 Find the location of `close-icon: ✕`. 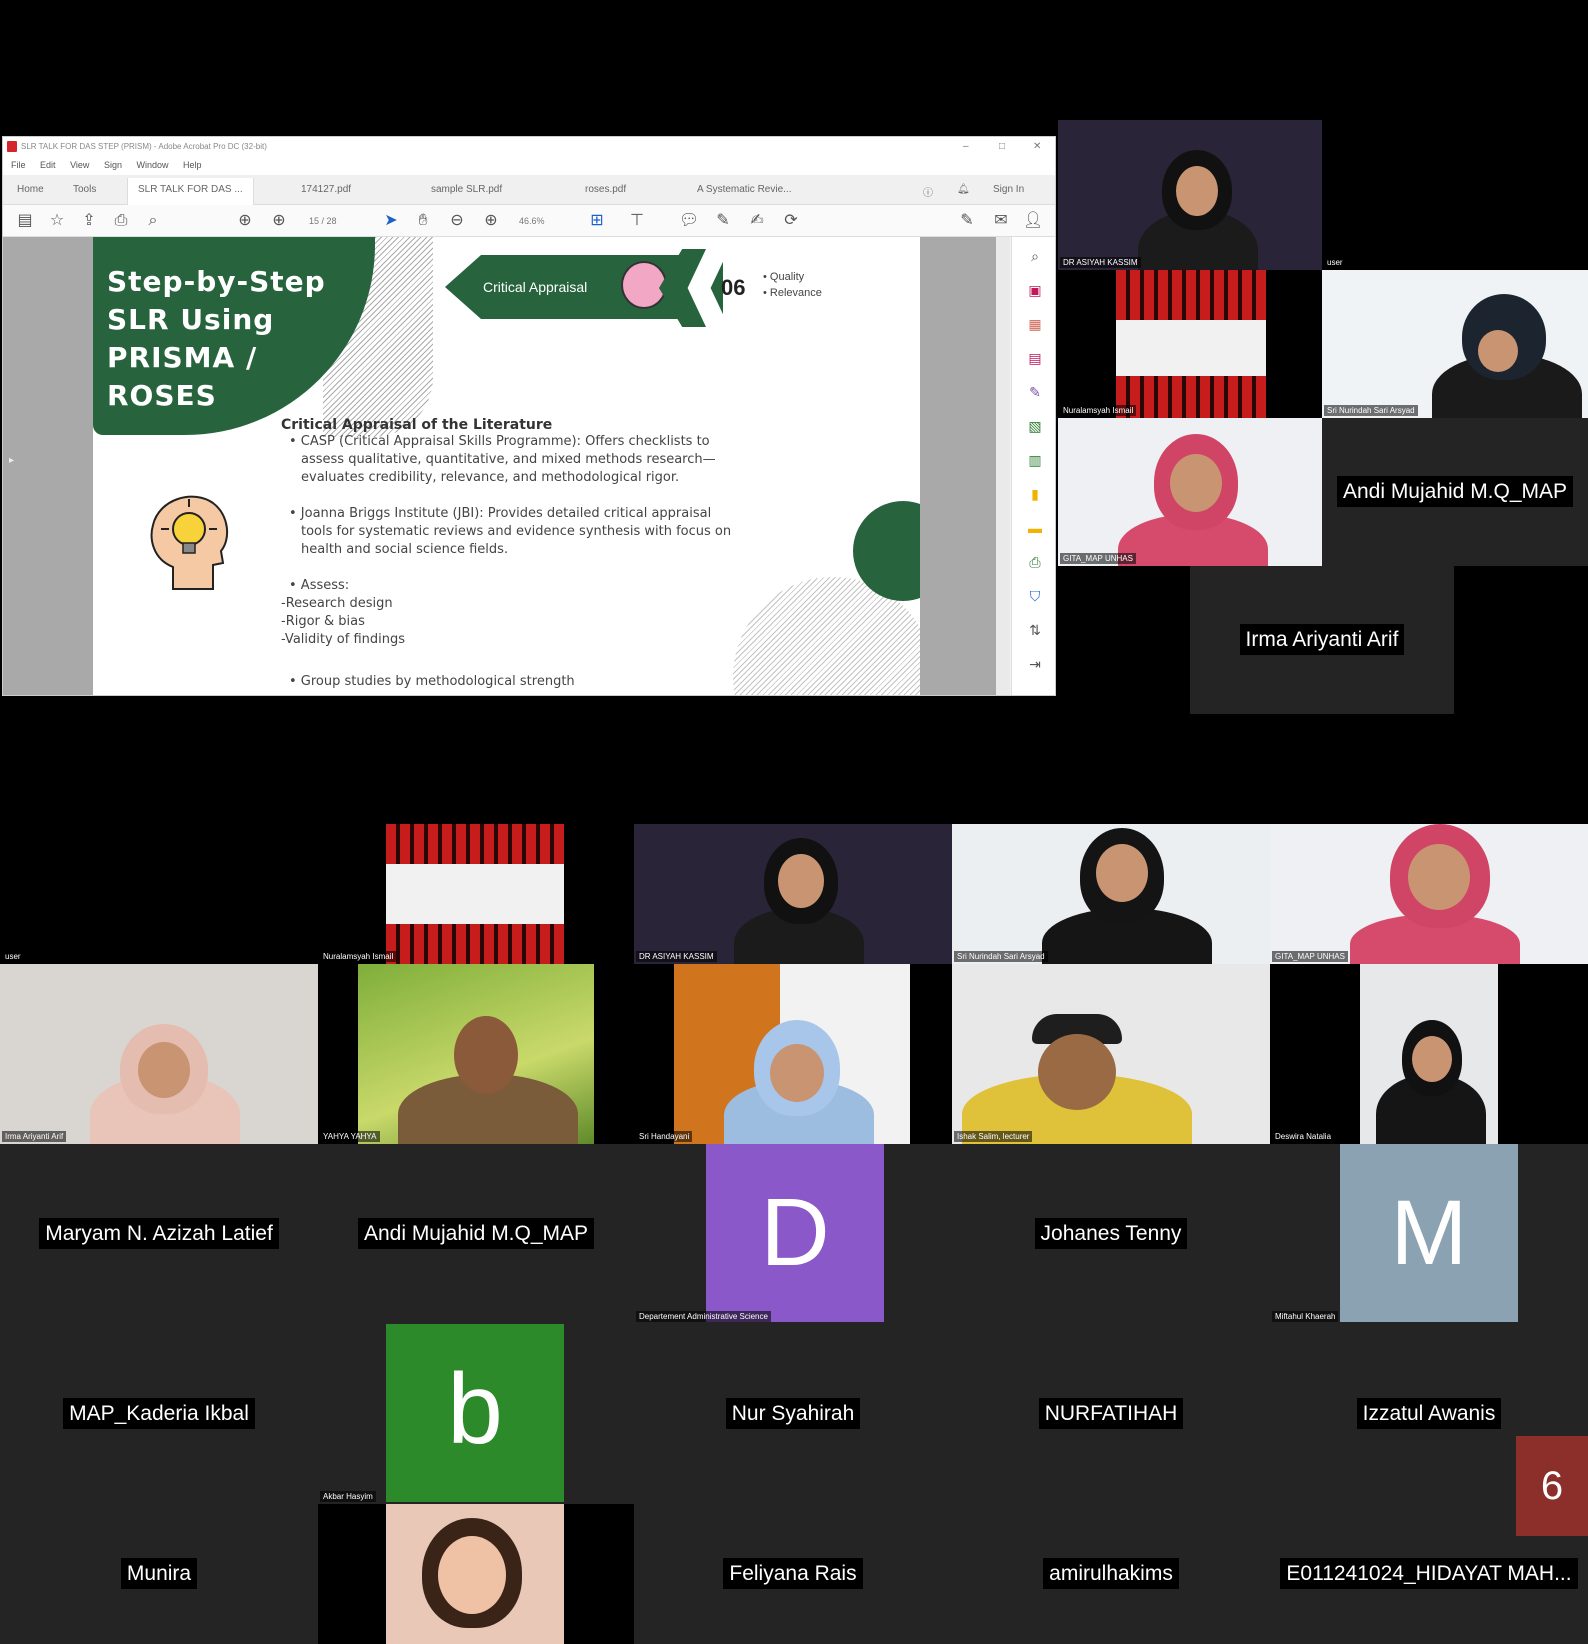

close-icon: ✕ is located at coordinates (1037, 146).